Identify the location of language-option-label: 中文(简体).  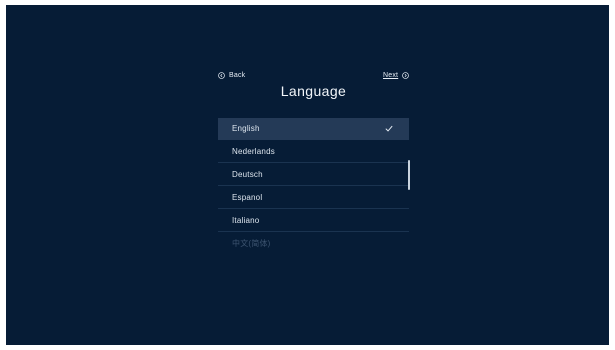
(251, 243).